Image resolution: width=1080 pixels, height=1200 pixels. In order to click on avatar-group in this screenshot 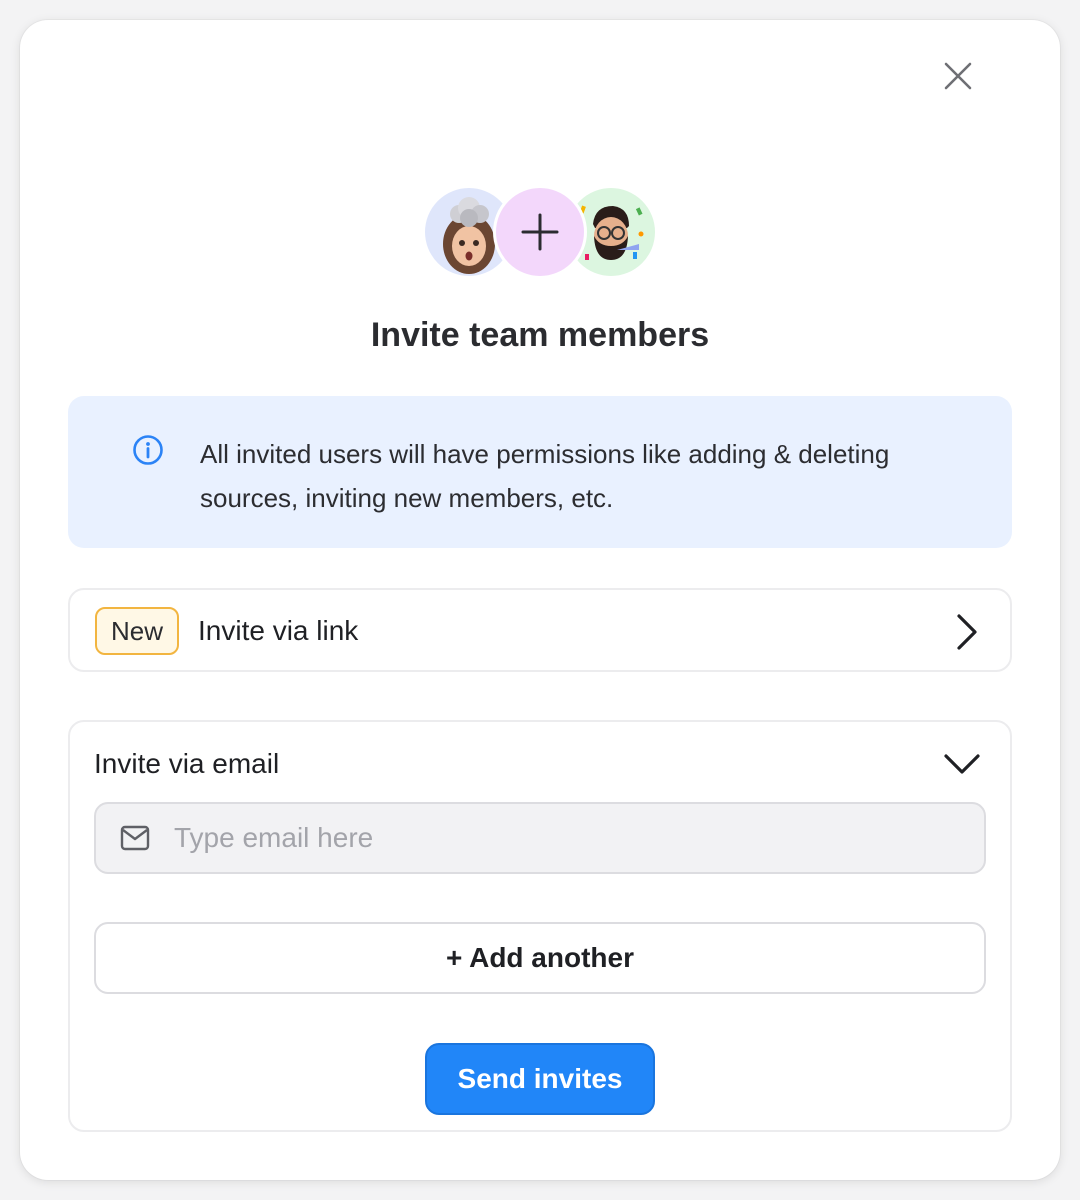, I will do `click(540, 233)`.